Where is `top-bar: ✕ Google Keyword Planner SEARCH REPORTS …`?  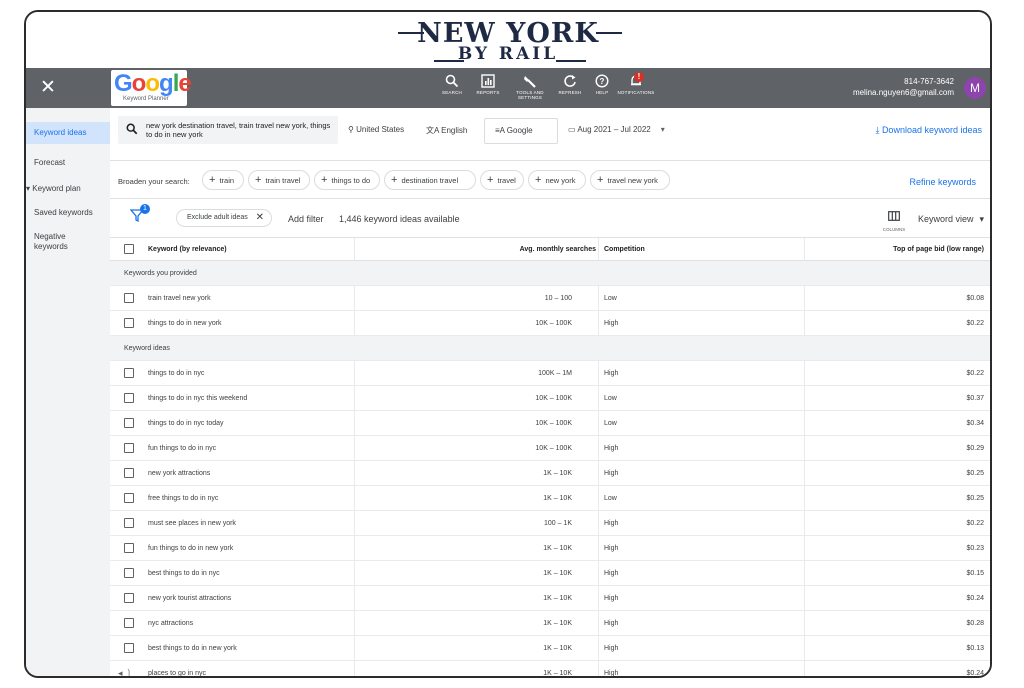 top-bar: ✕ Google Keyword Planner SEARCH REPORTS … is located at coordinates (508, 88).